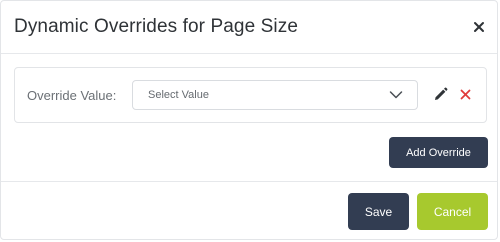  I want to click on cancel-button: Cancel, so click(452, 211).